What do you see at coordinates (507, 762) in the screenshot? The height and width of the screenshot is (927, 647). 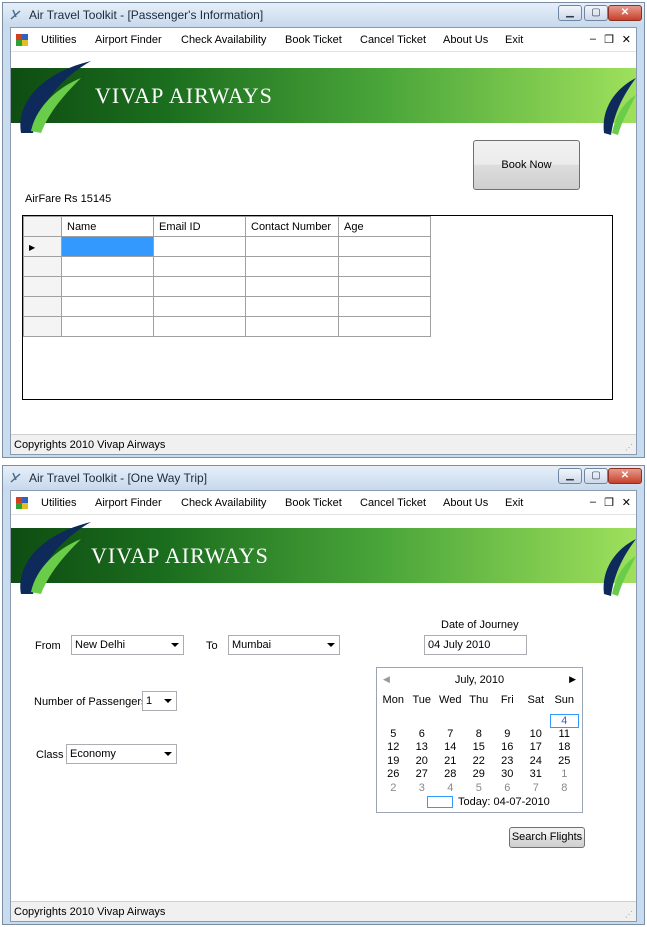 I see `calendar-day: 23` at bounding box center [507, 762].